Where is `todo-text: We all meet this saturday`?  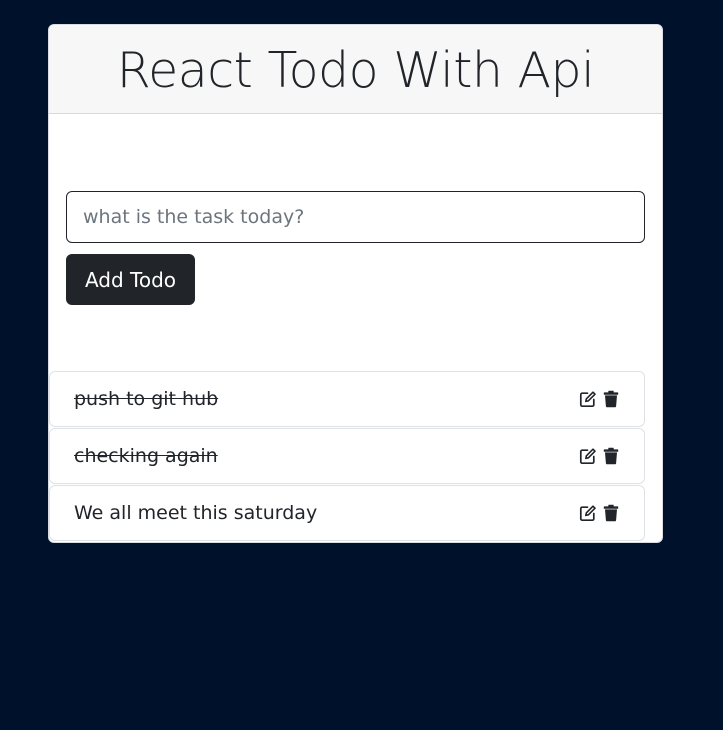 todo-text: We all meet this saturday is located at coordinates (195, 513).